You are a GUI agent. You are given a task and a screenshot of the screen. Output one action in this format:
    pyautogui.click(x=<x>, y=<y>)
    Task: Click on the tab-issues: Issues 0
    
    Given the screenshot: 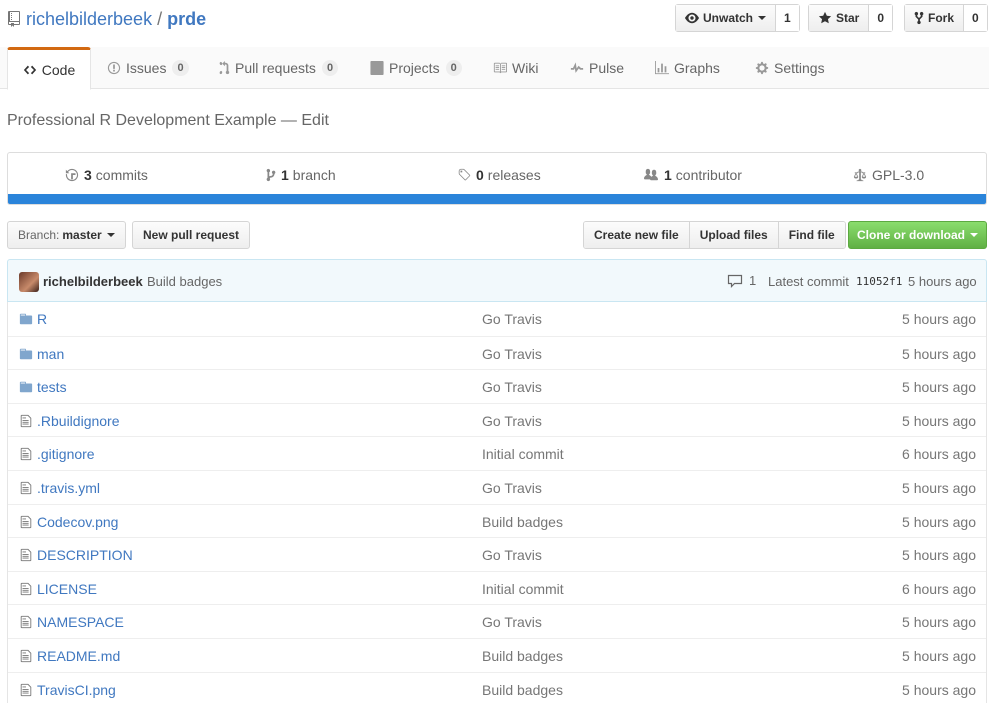 What is the action you would take?
    pyautogui.click(x=148, y=68)
    